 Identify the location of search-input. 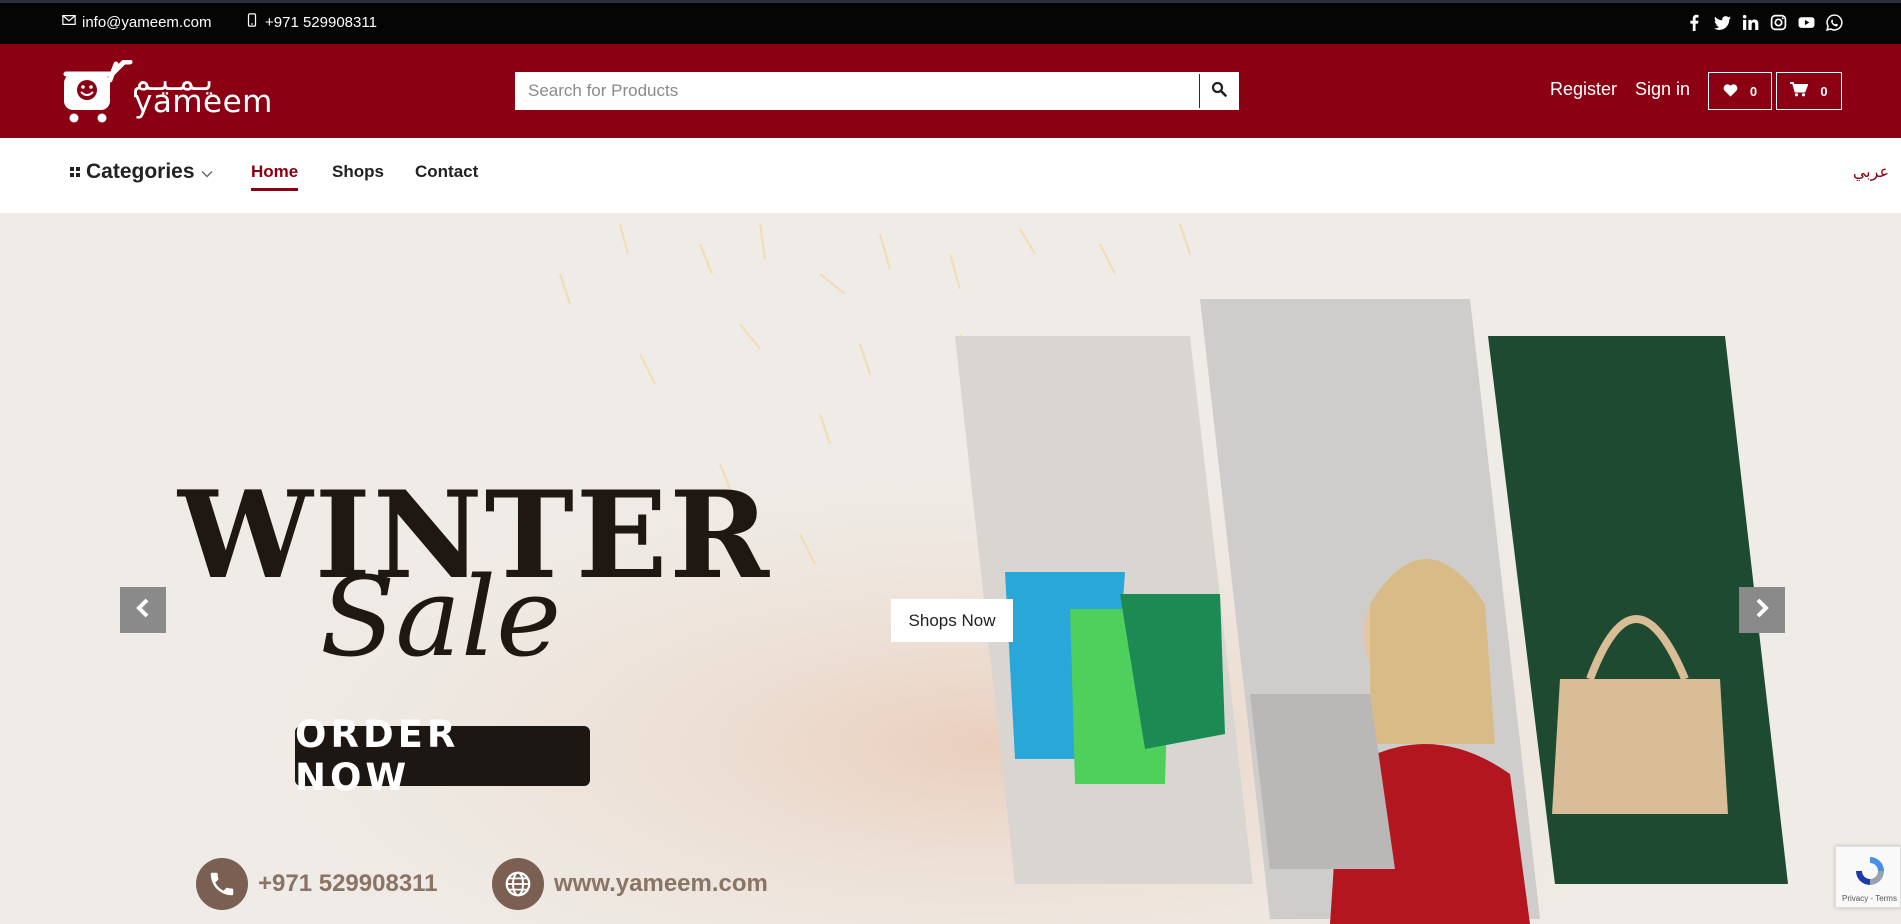
(857, 91).